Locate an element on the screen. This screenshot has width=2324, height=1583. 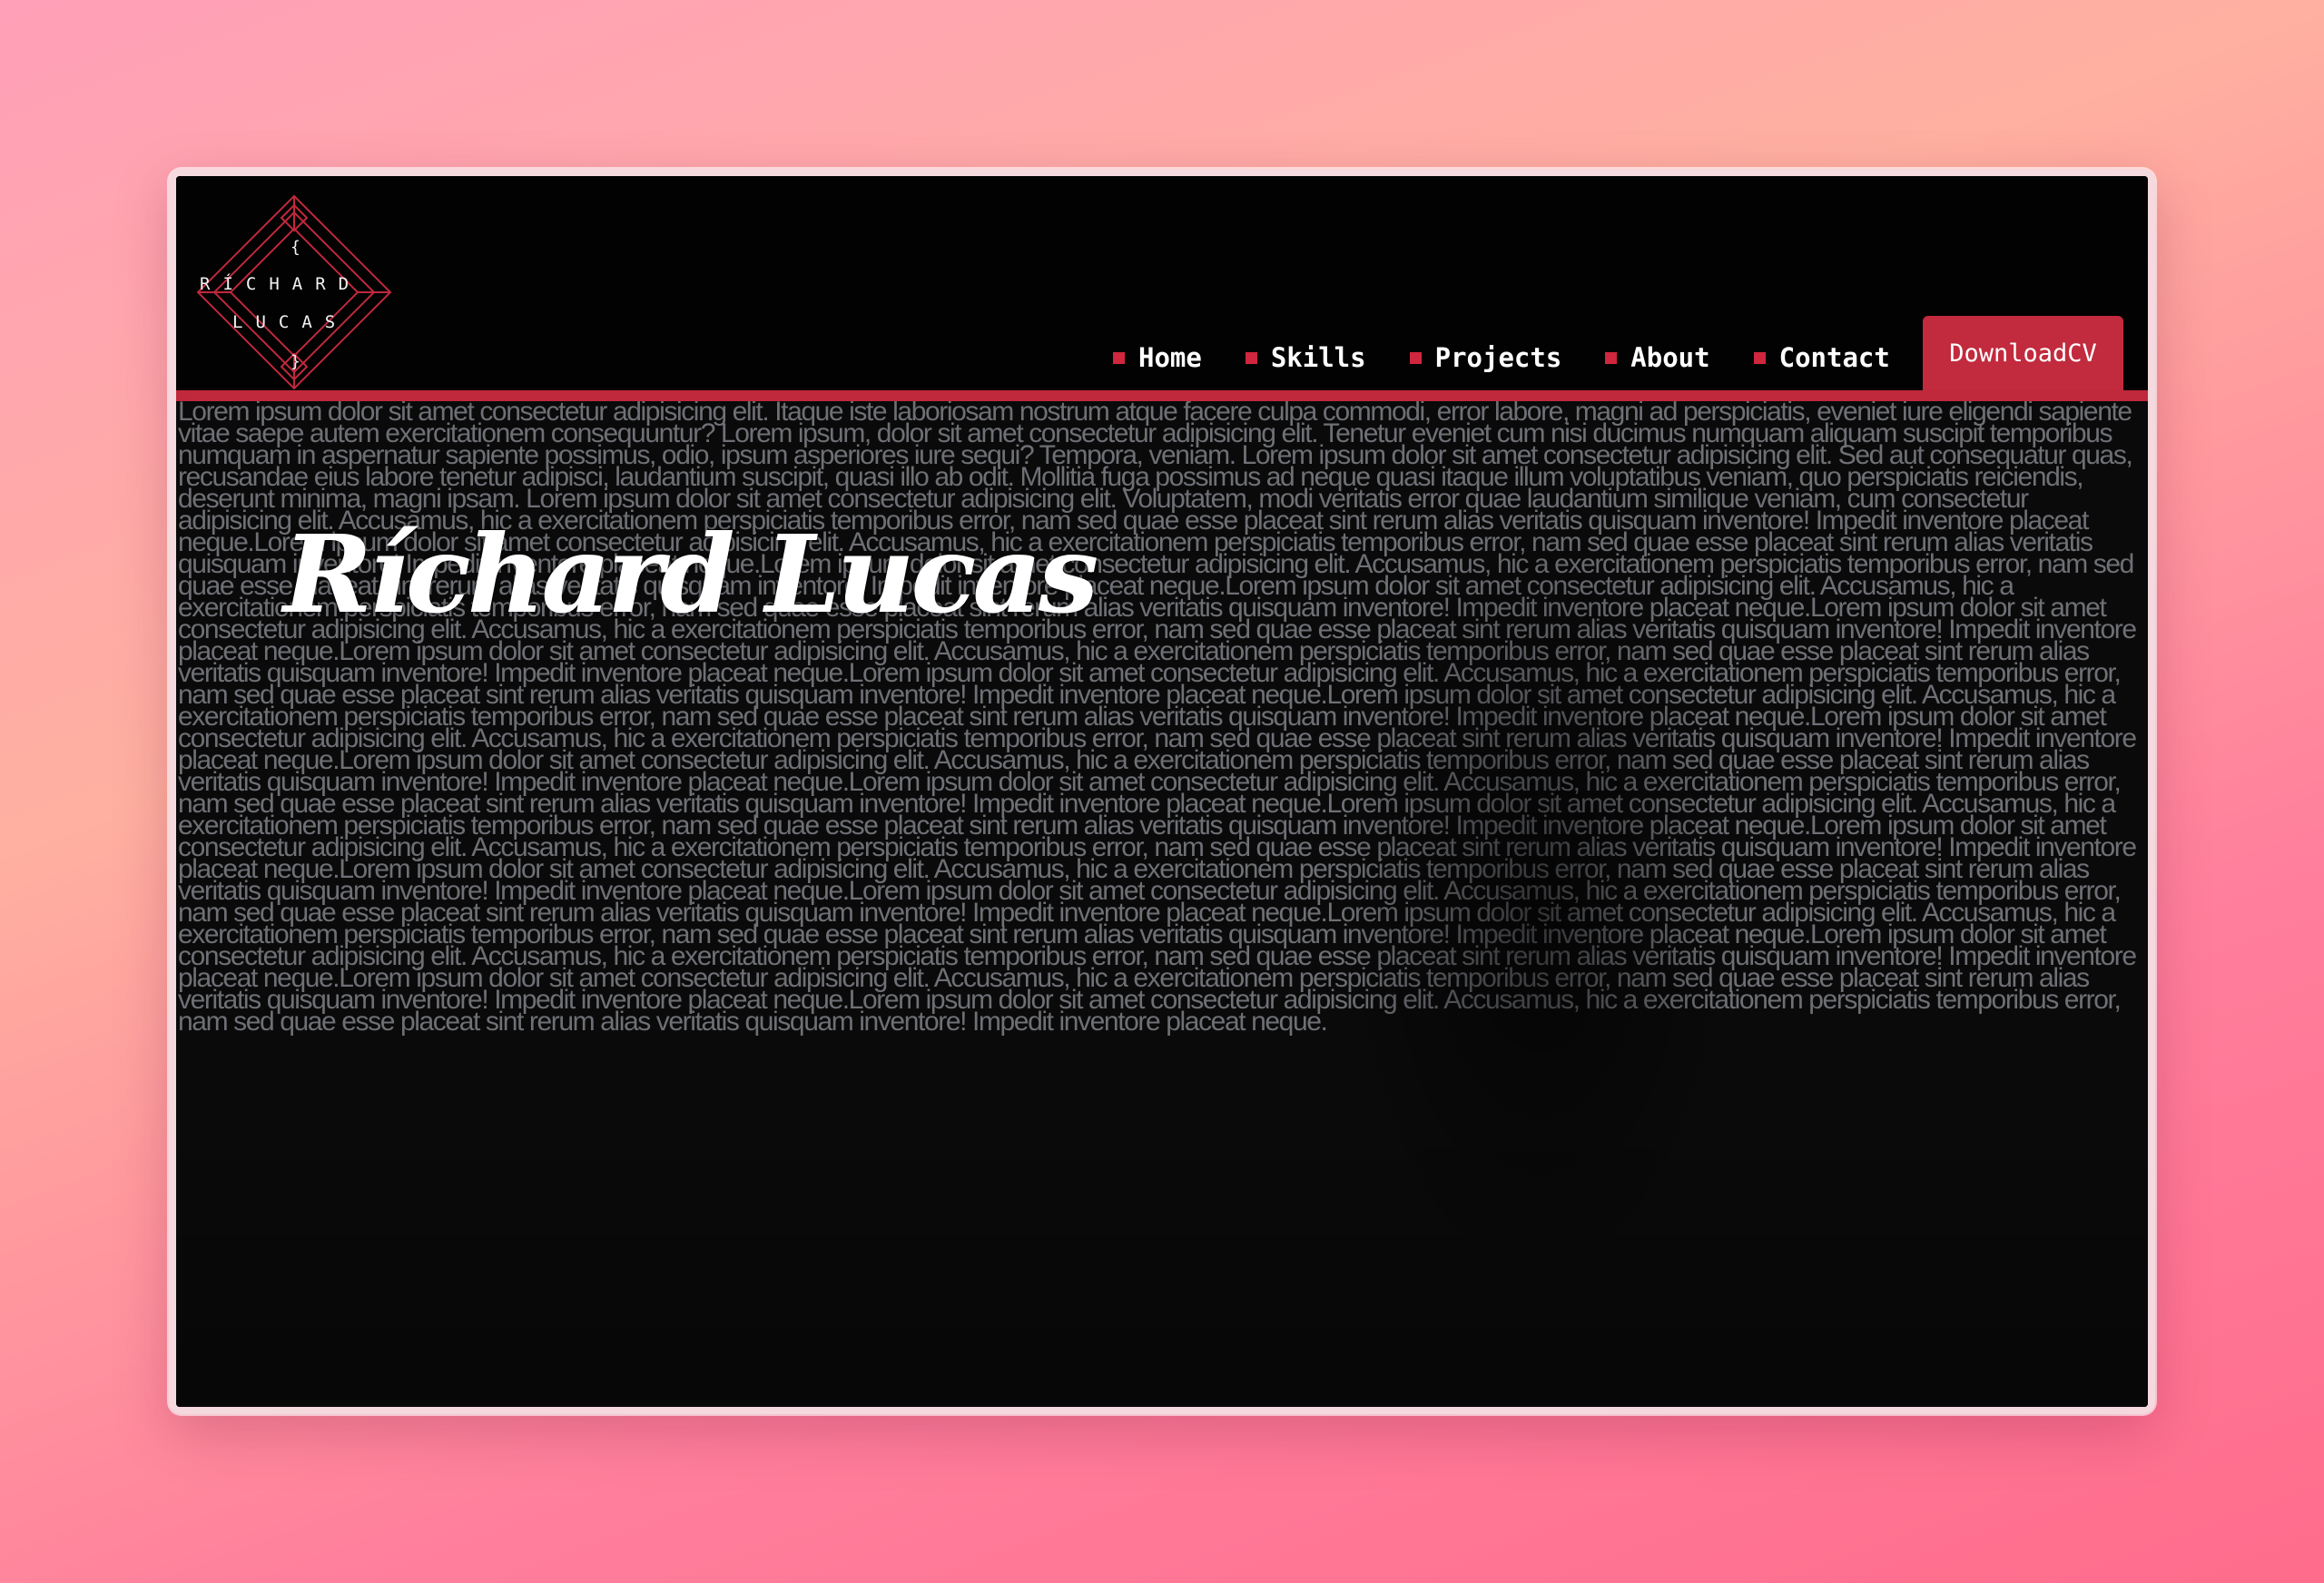
nav-item-label: Home is located at coordinates (1170, 357).